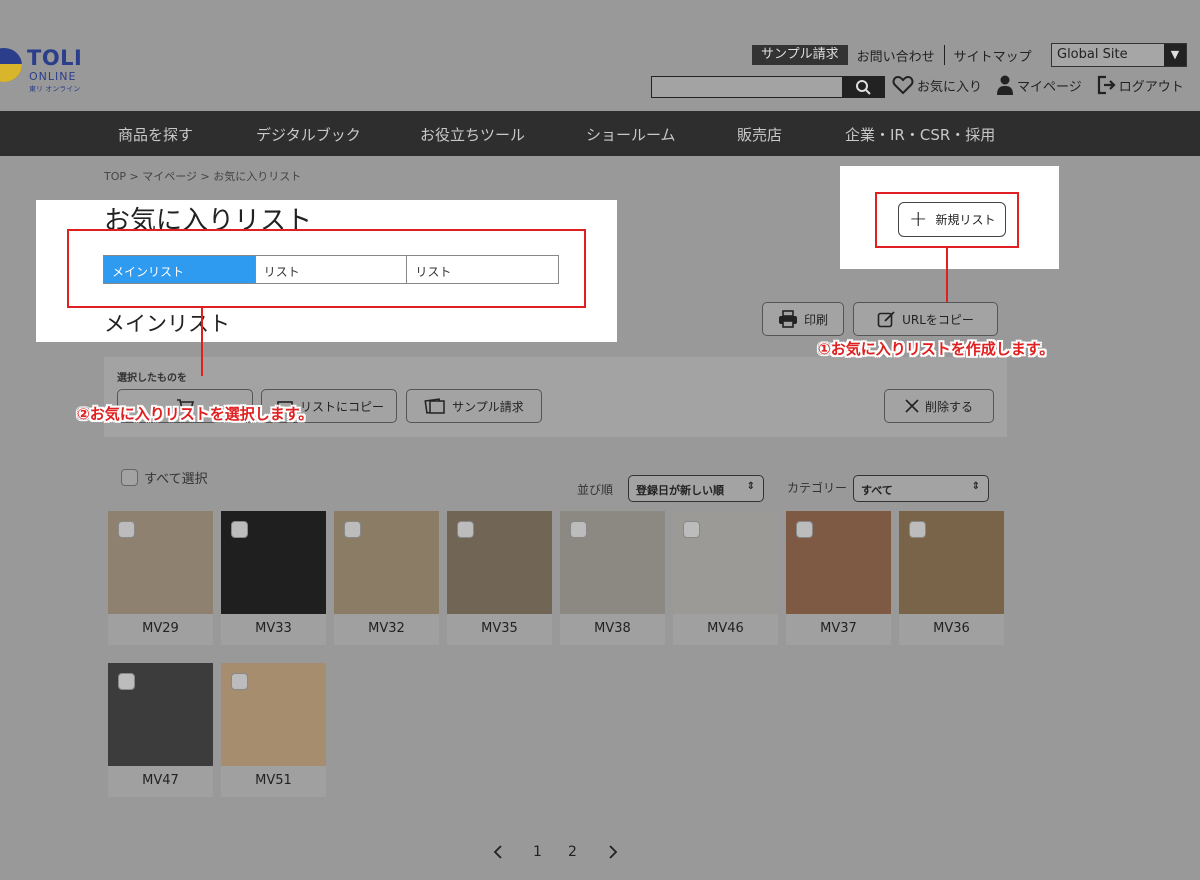  I want to click on logout-icon, so click(1106, 85).